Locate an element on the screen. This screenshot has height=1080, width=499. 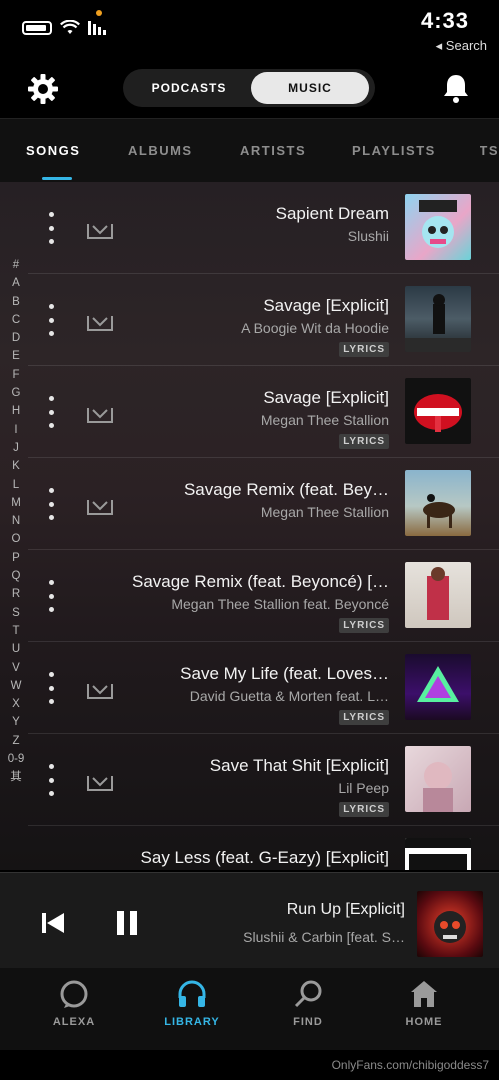
status-time: 4:33 is located at coordinates (444, 20).